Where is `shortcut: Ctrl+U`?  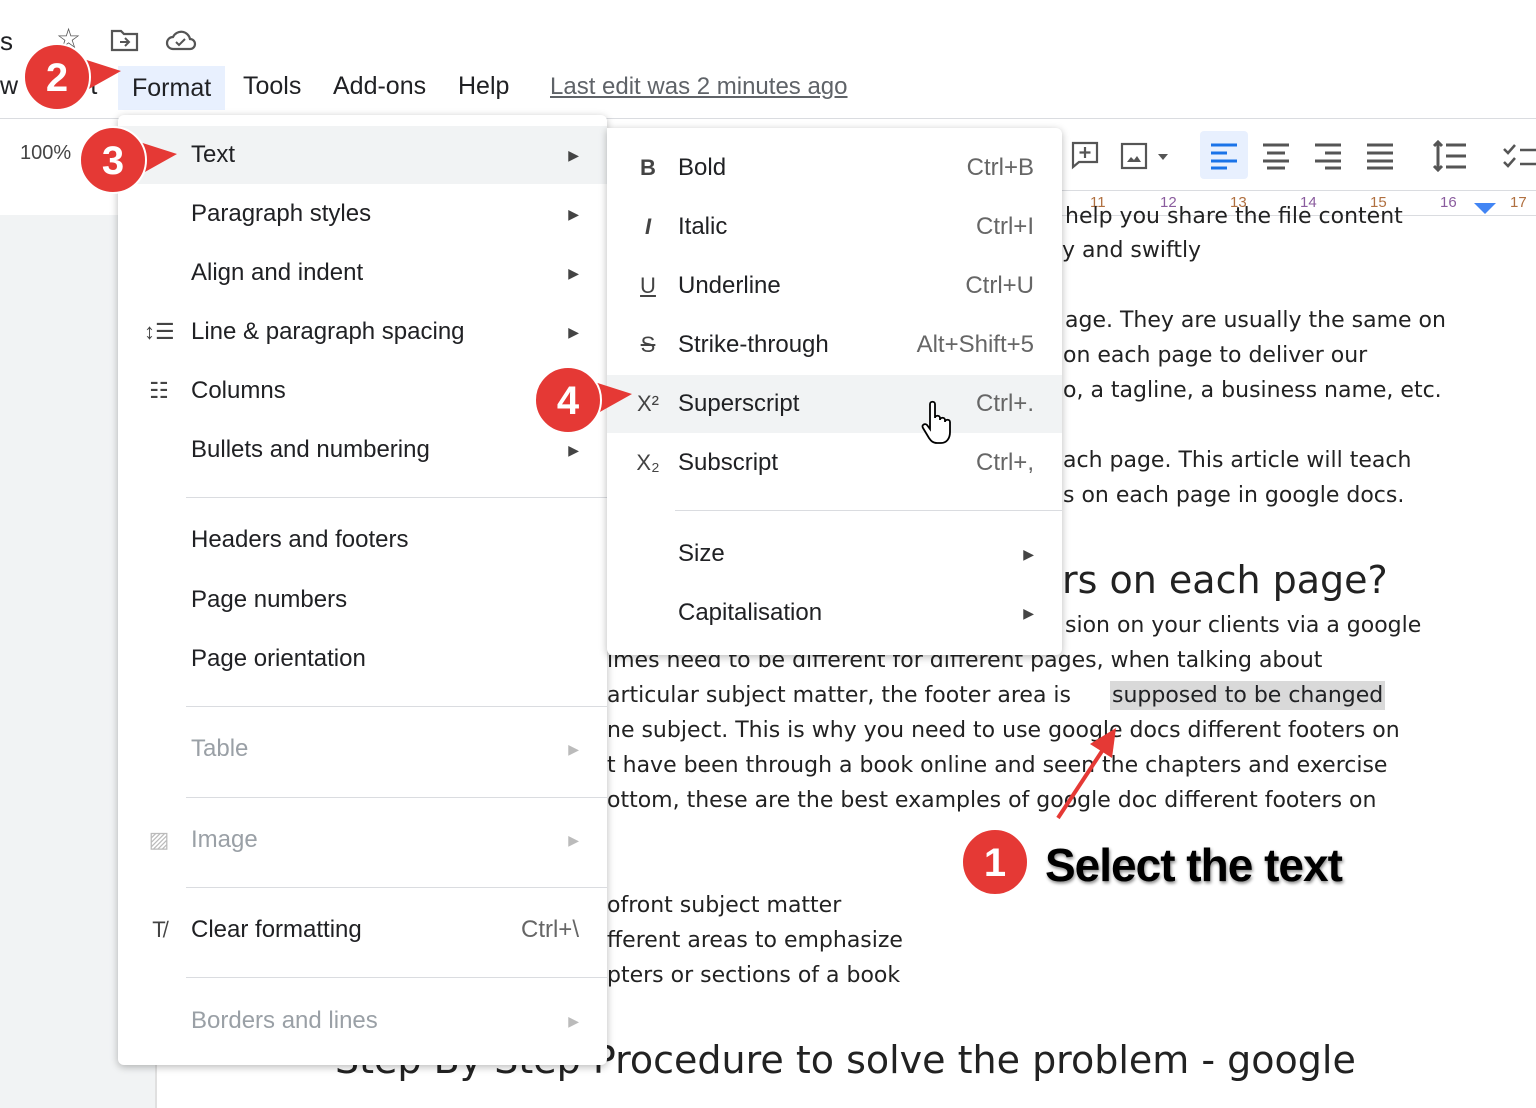 shortcut: Ctrl+U is located at coordinates (999, 285).